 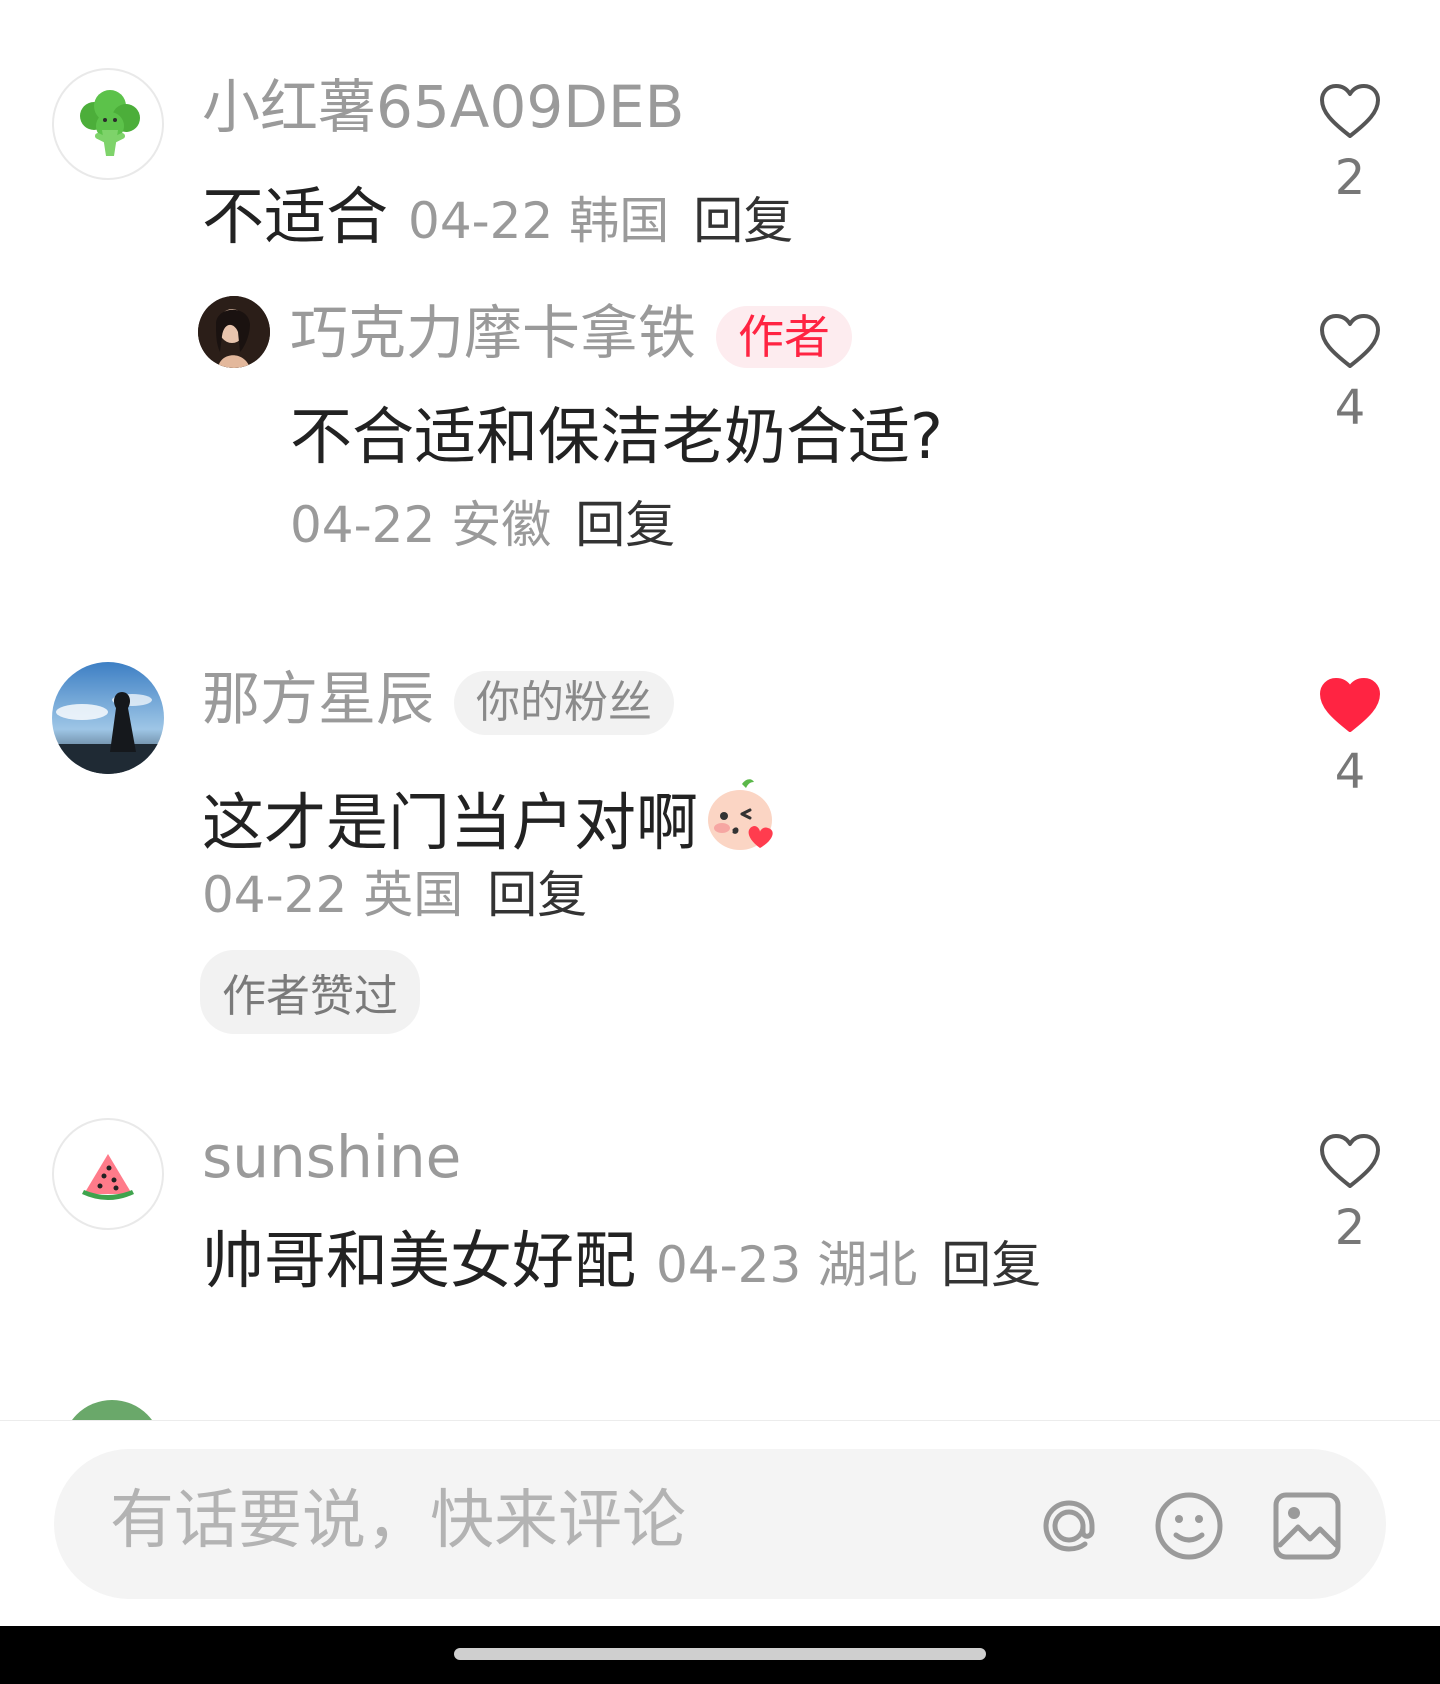 I want to click on comment-location: 韩国, so click(x=619, y=221).